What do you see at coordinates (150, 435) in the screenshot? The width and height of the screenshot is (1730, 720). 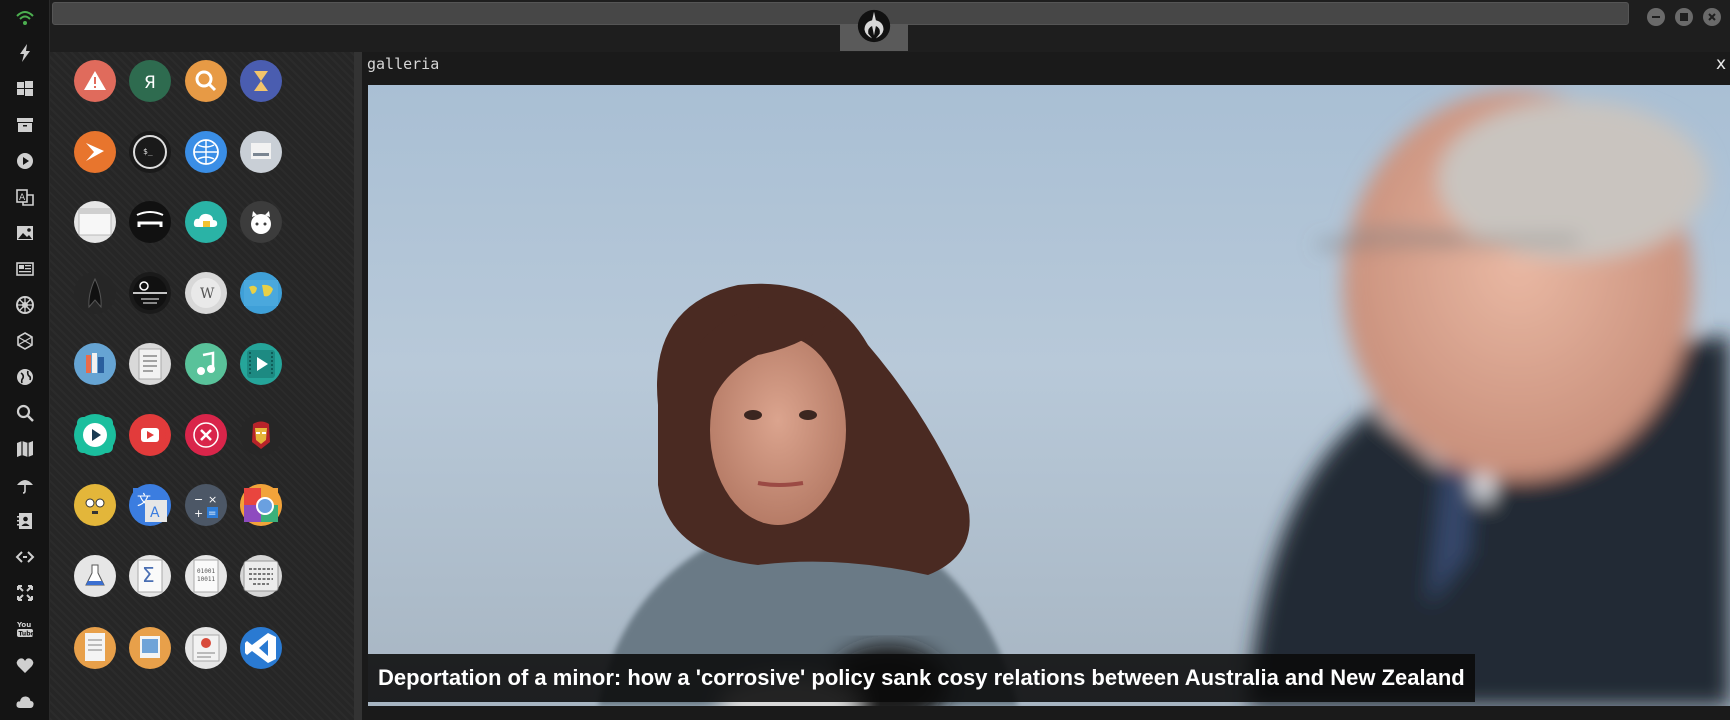 I see `youtube-app-icon` at bounding box center [150, 435].